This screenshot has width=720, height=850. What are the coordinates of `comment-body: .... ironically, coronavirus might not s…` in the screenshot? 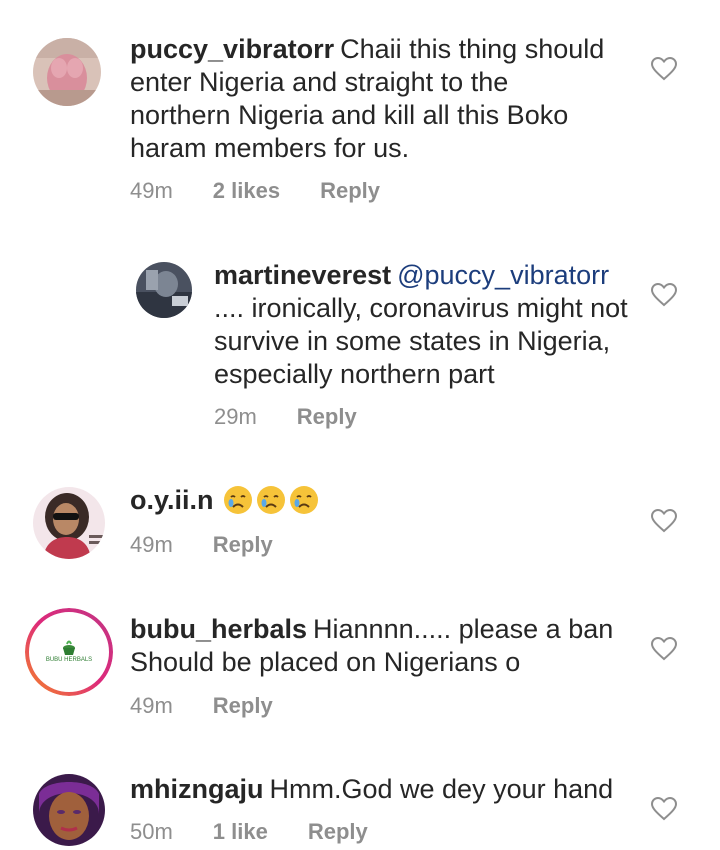 It's located at (421, 341).